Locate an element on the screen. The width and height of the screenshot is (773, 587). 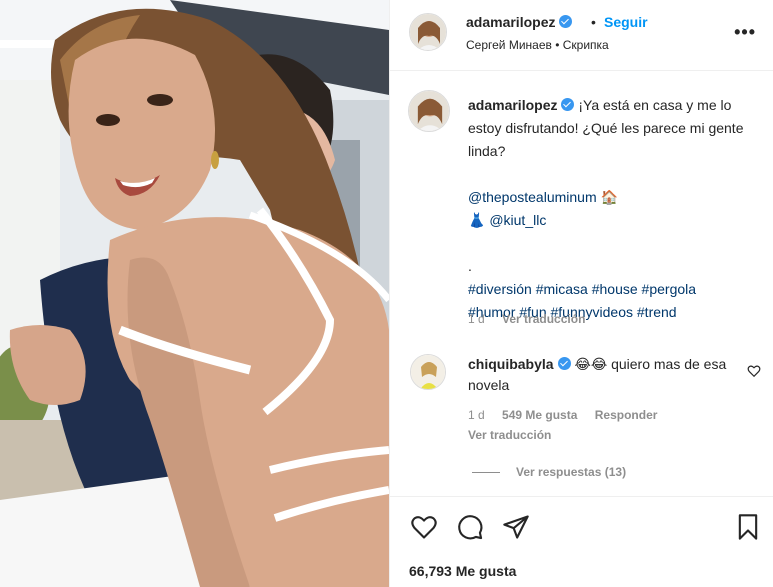
commenter-username: chiquibabyla is located at coordinates (511, 364).